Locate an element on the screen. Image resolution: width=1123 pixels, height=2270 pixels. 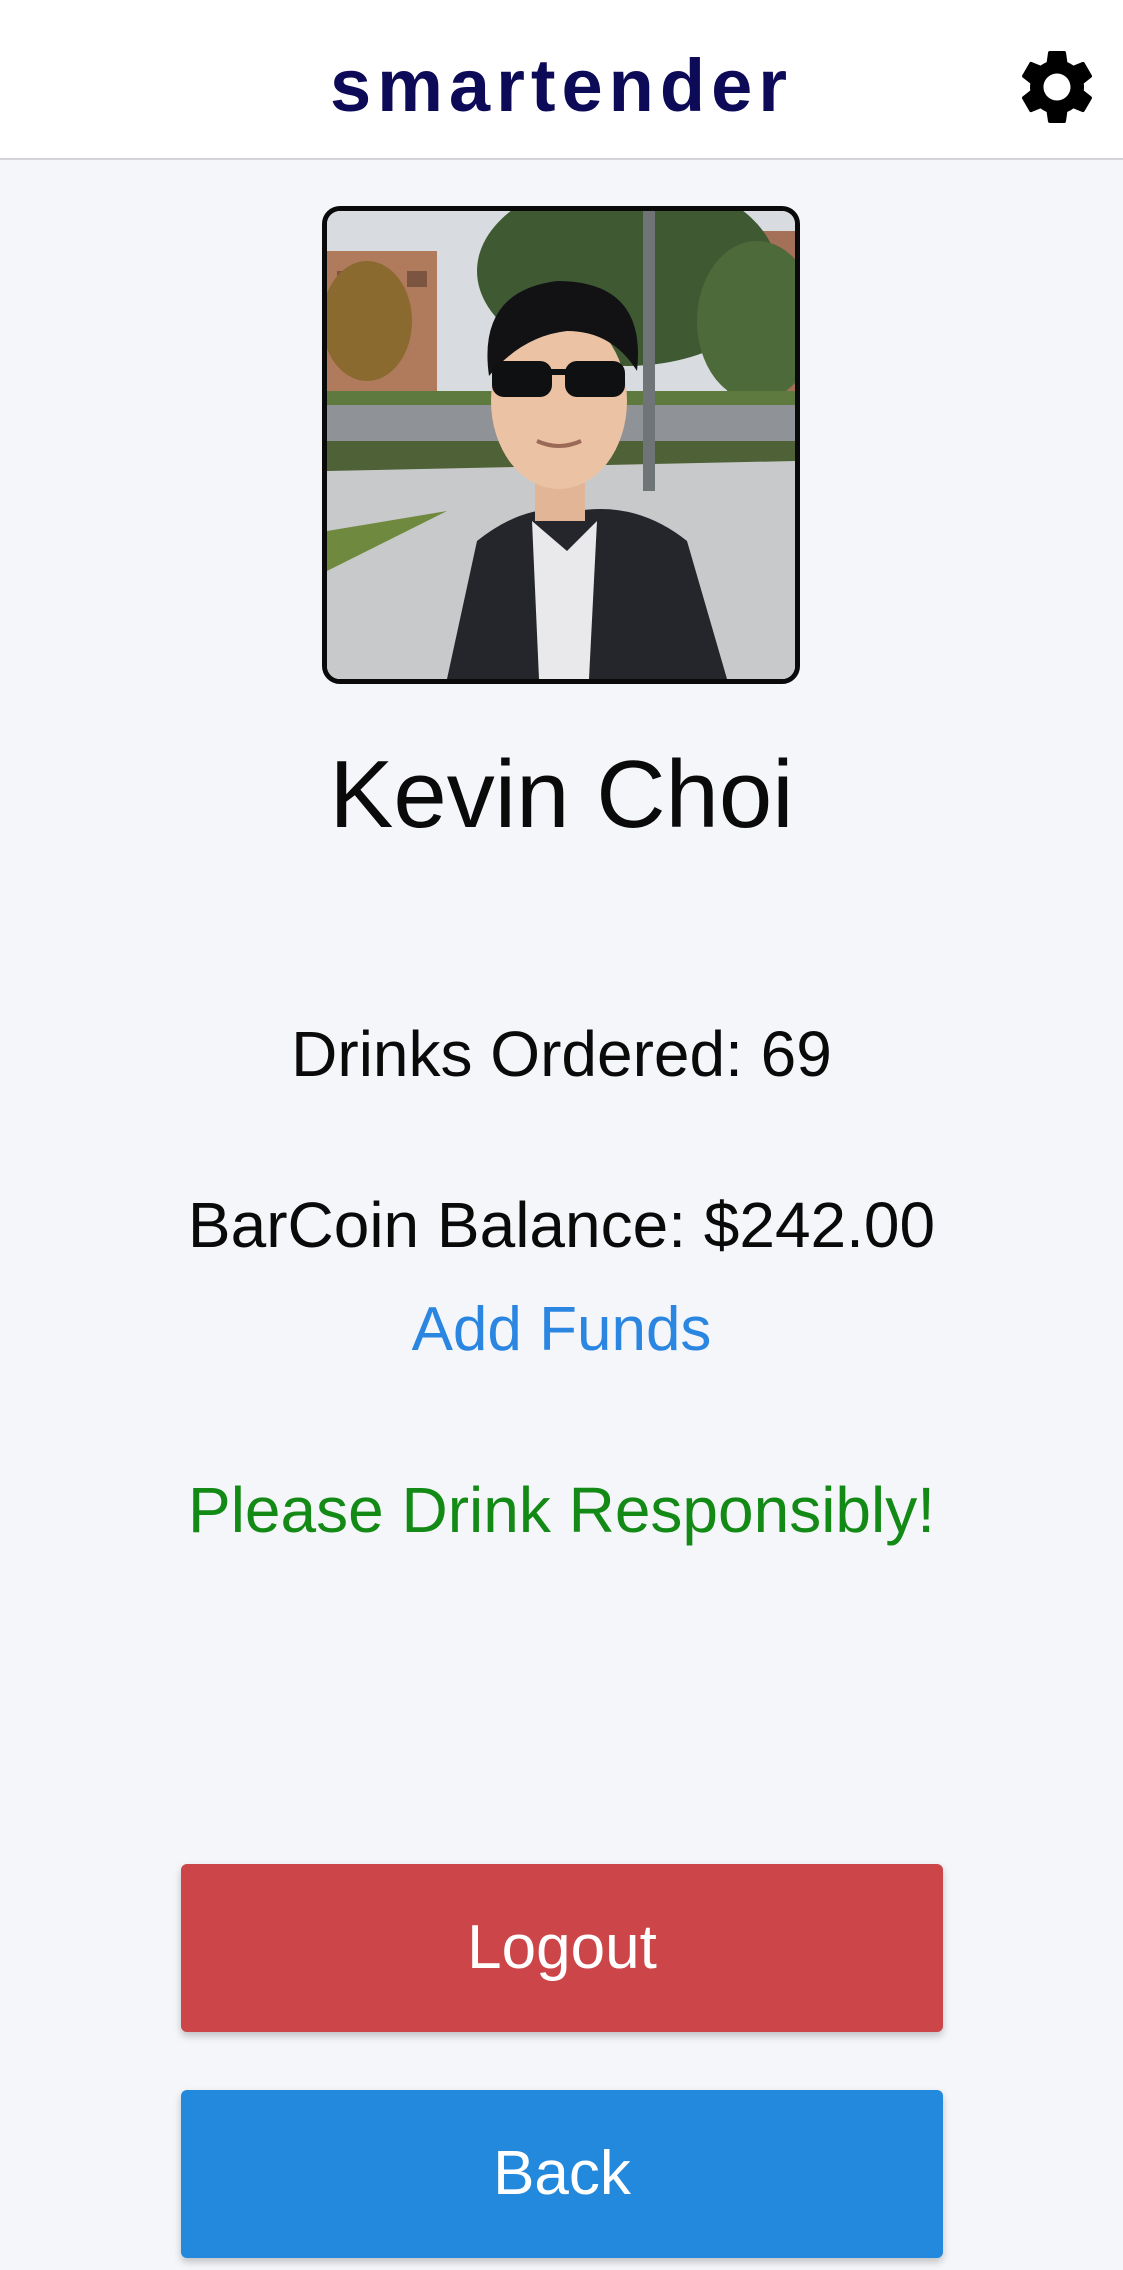
app-title: smartender is located at coordinates (561, 85).